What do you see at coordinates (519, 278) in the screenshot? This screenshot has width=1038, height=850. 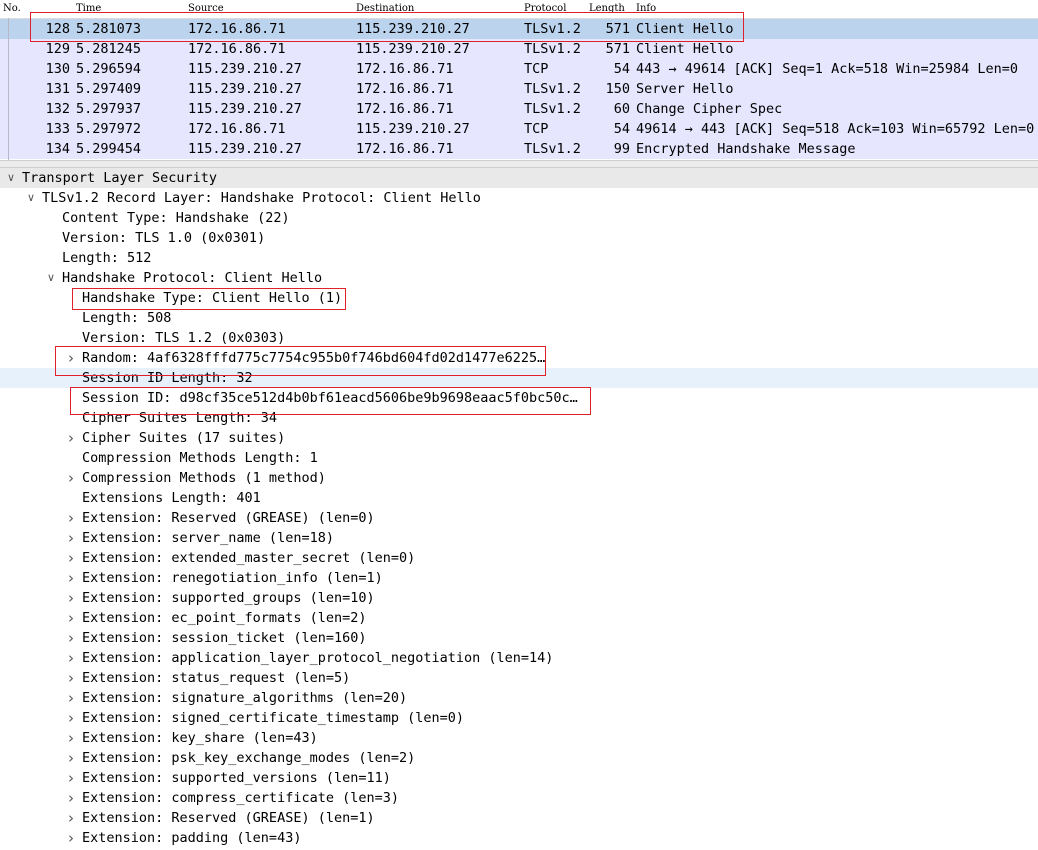 I see `tree-node: ∨ Handshake Protocol: Client Hello` at bounding box center [519, 278].